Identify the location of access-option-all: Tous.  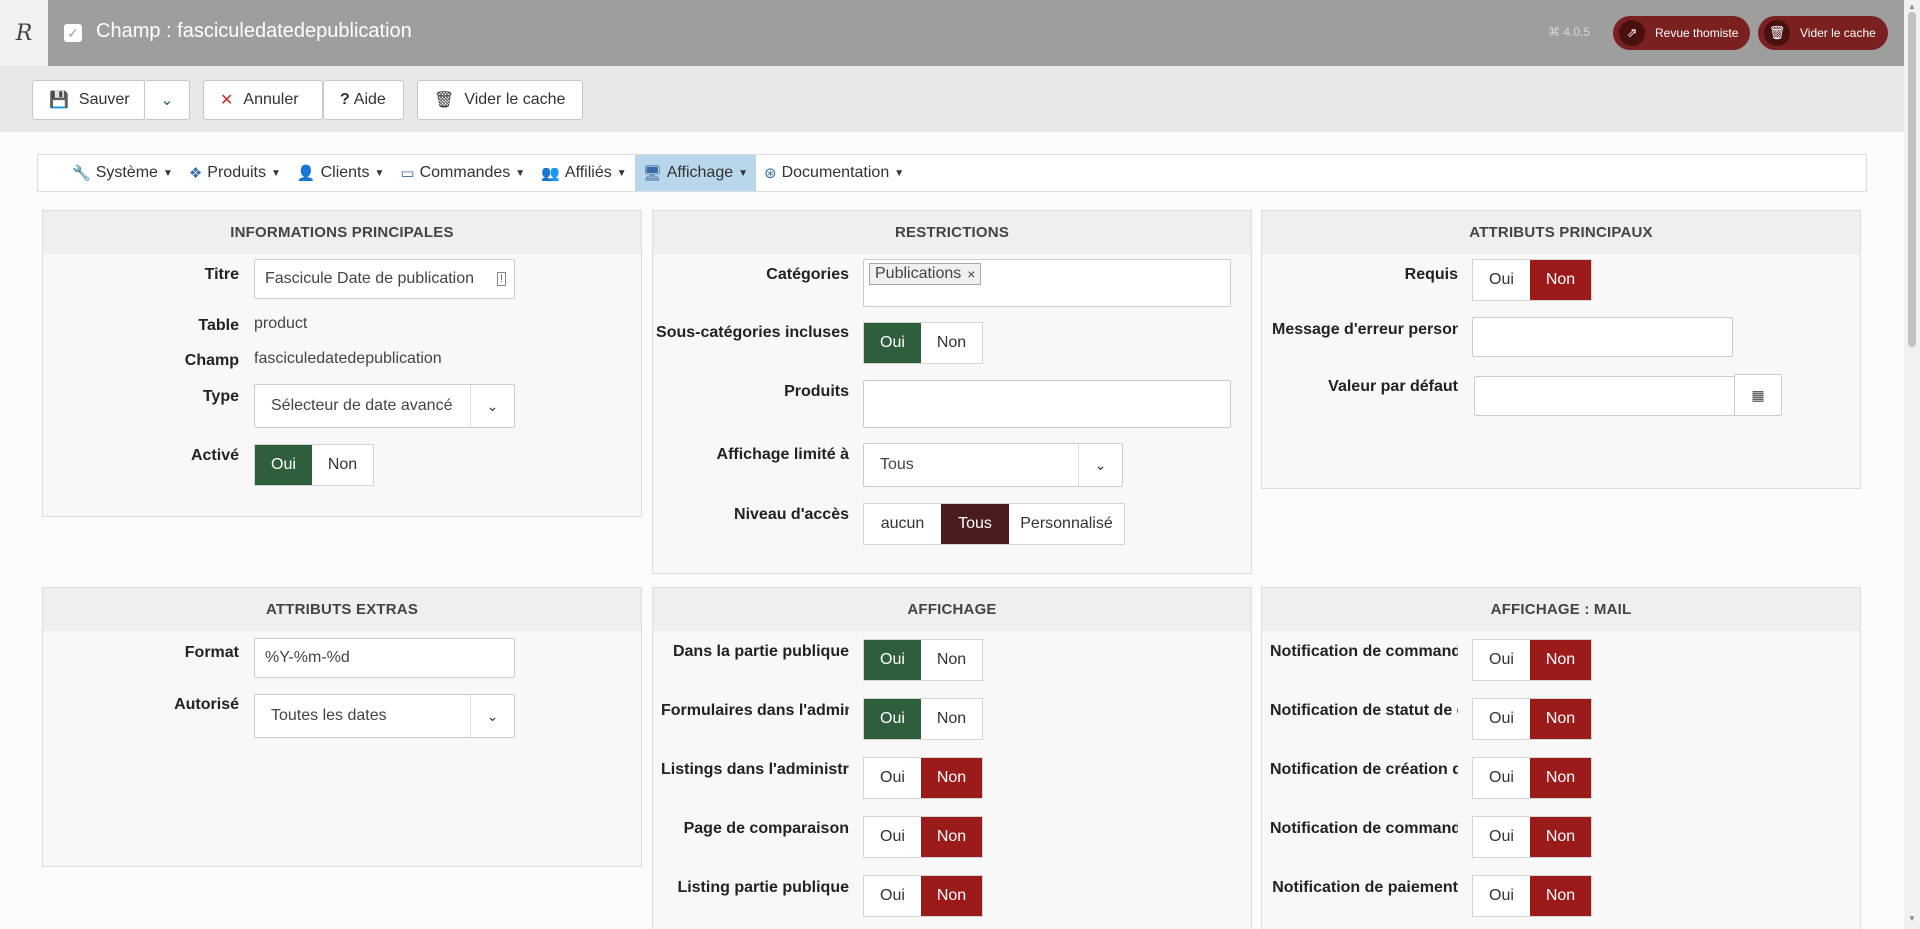
(975, 524).